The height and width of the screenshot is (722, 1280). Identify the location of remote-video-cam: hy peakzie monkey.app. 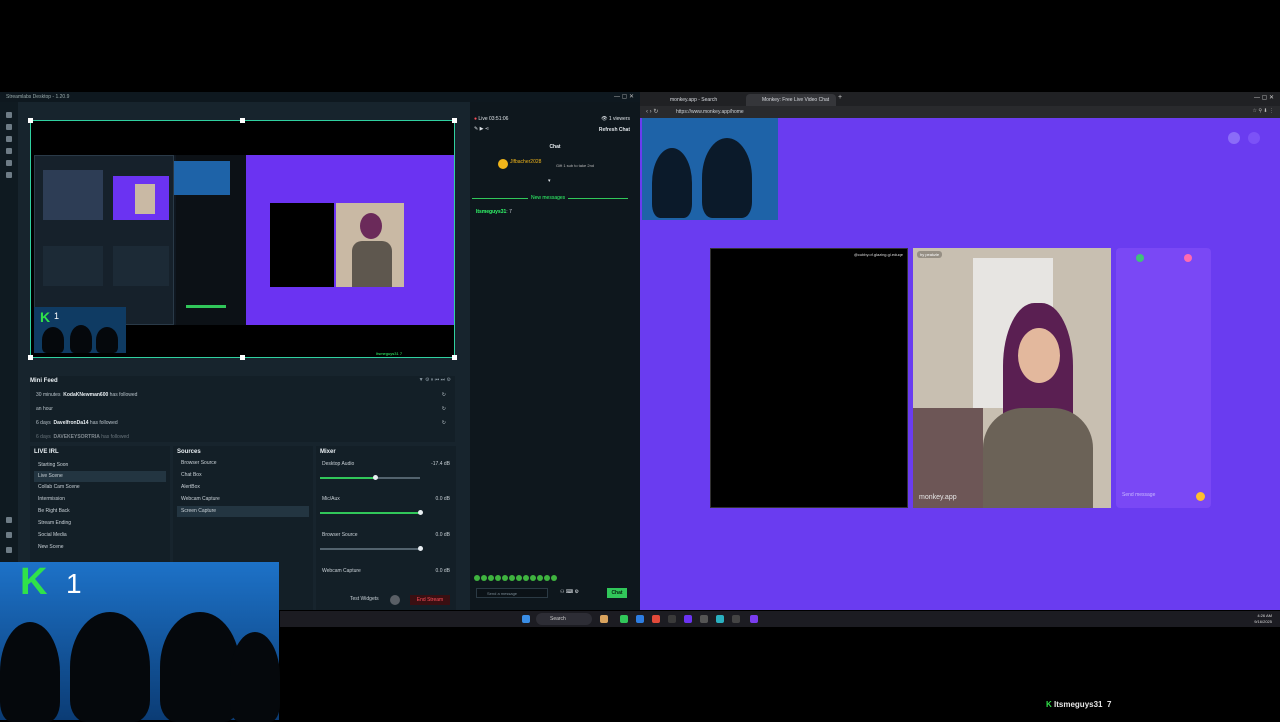
(1012, 378).